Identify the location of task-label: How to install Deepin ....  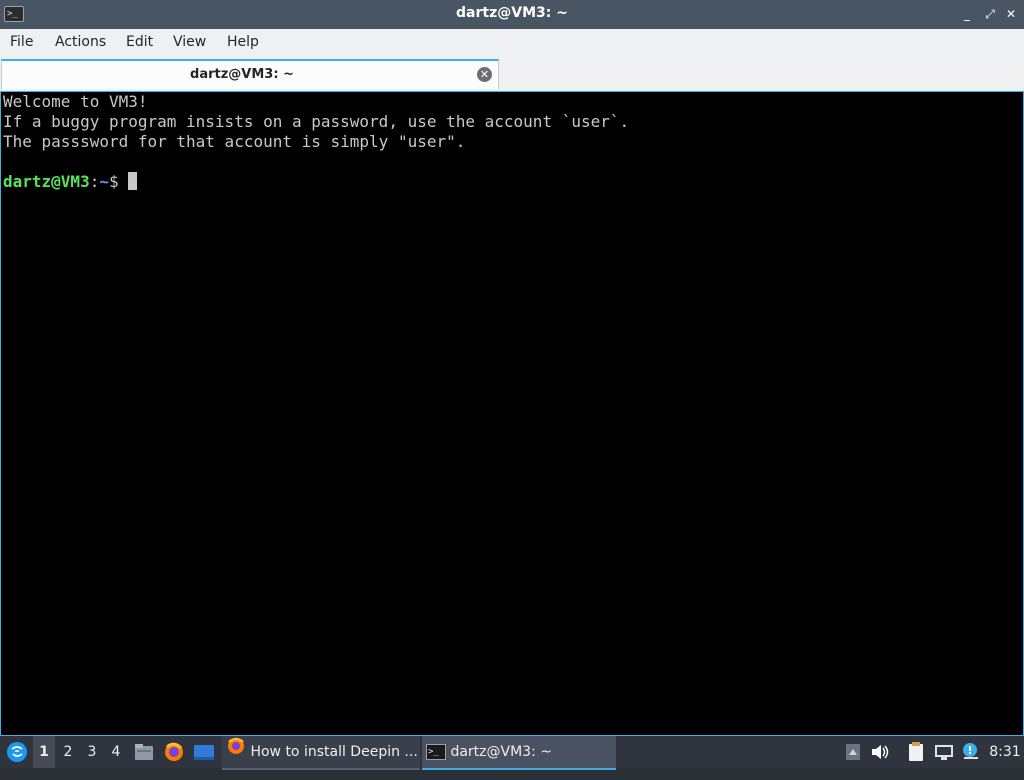
(334, 752).